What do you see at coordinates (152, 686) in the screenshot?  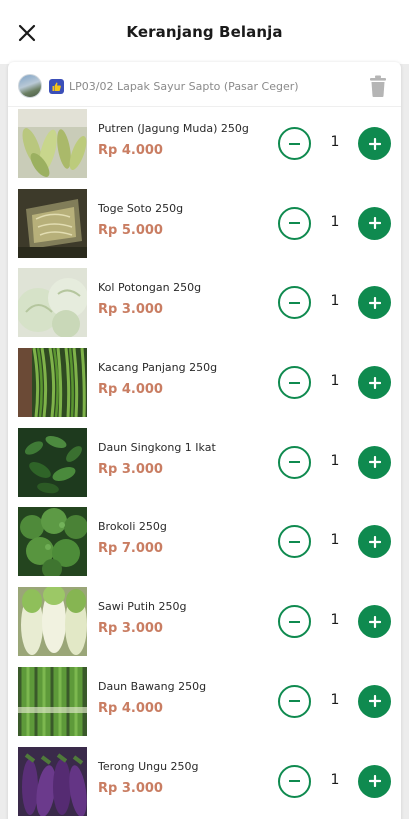 I see `product-name: Daun Bawang 250g` at bounding box center [152, 686].